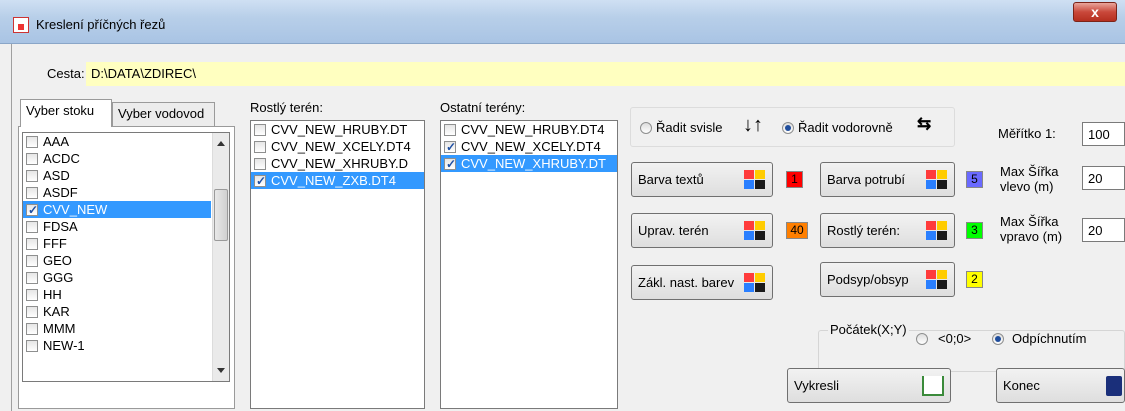 Image resolution: width=1125 pixels, height=411 pixels. I want to click on barva-textu-button: Barva textů, so click(702, 179).